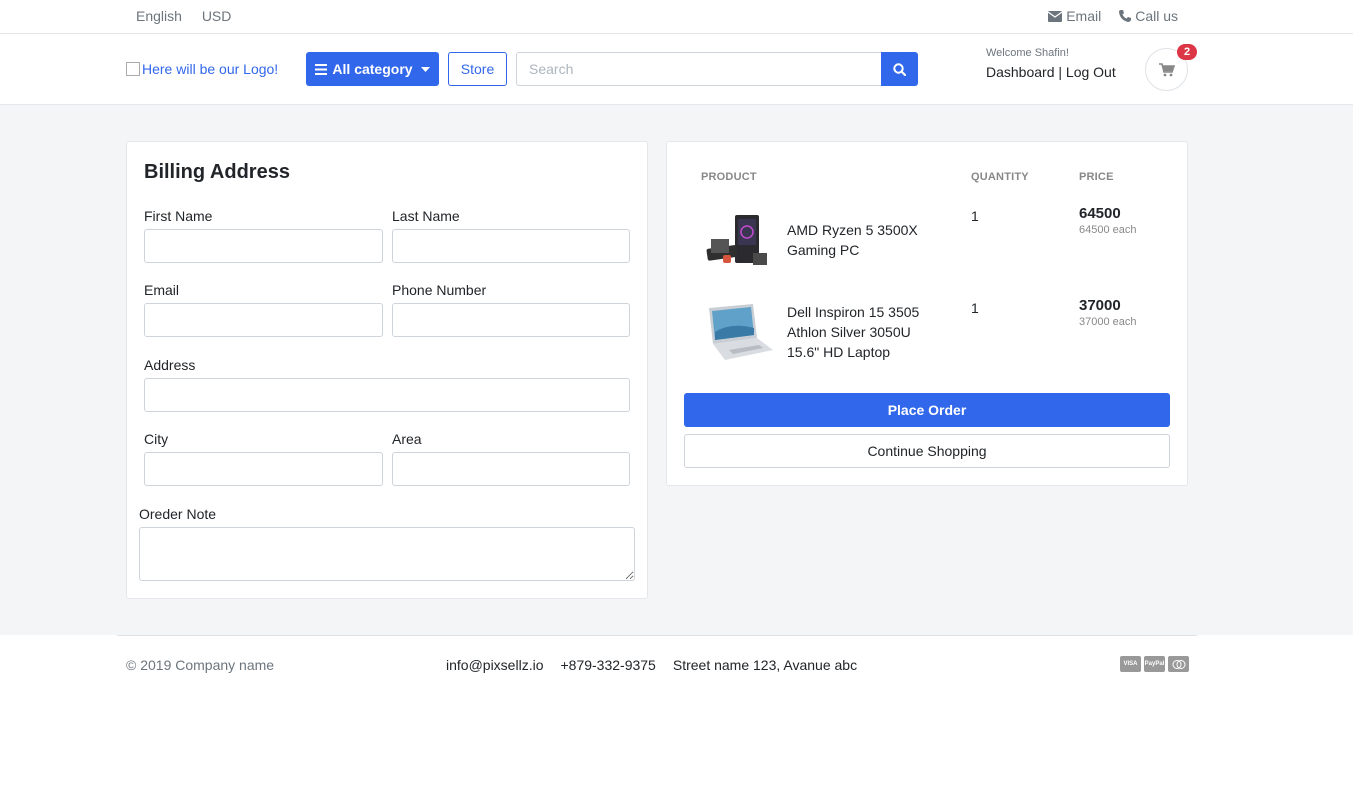 This screenshot has height=792, width=1353. What do you see at coordinates (1000, 177) in the screenshot?
I see `quantity-column-header: QUANTITY` at bounding box center [1000, 177].